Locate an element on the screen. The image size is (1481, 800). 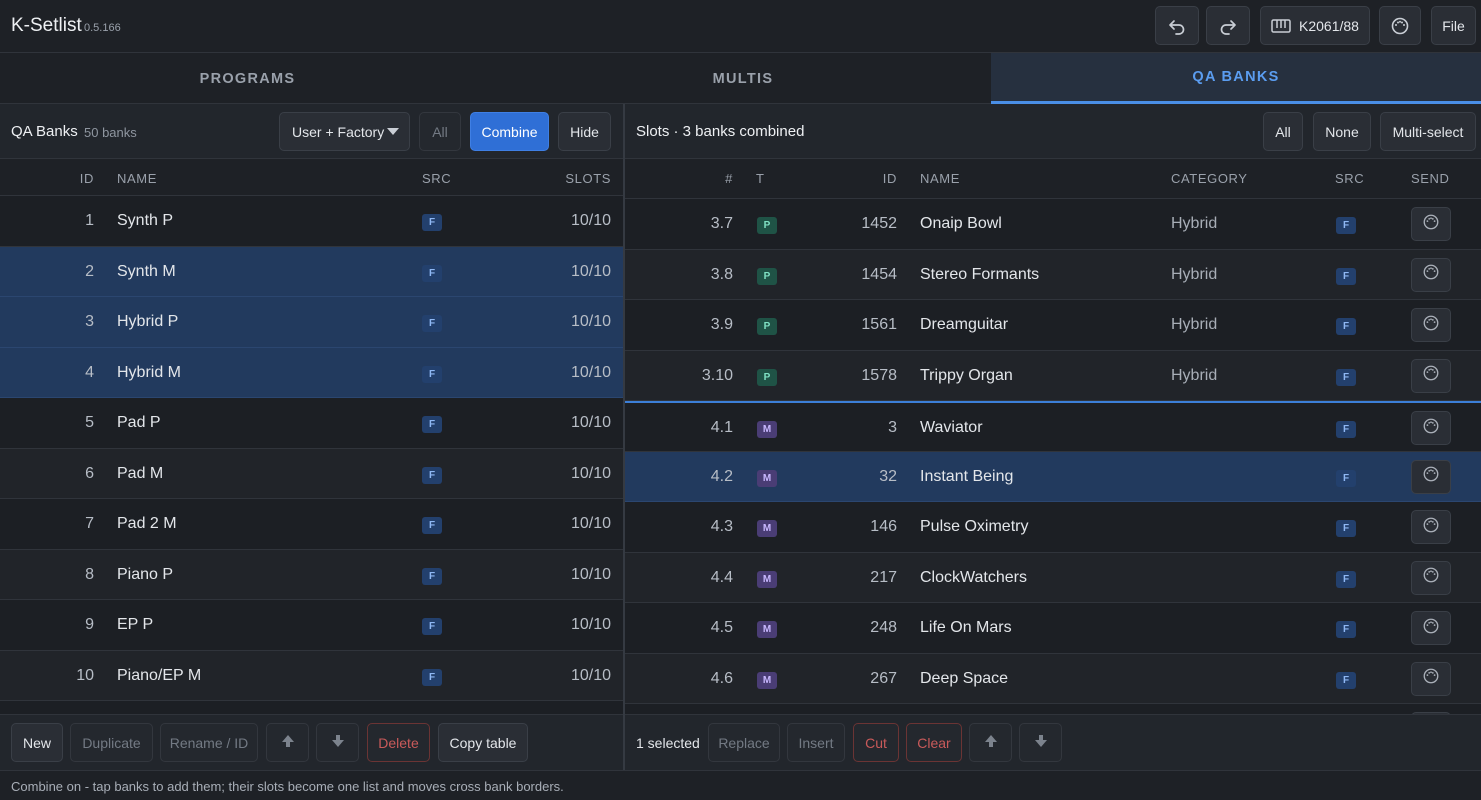
slot-row: 3.10 P 1578 Trippy Organ Hybrid F is located at coordinates (1053, 375).